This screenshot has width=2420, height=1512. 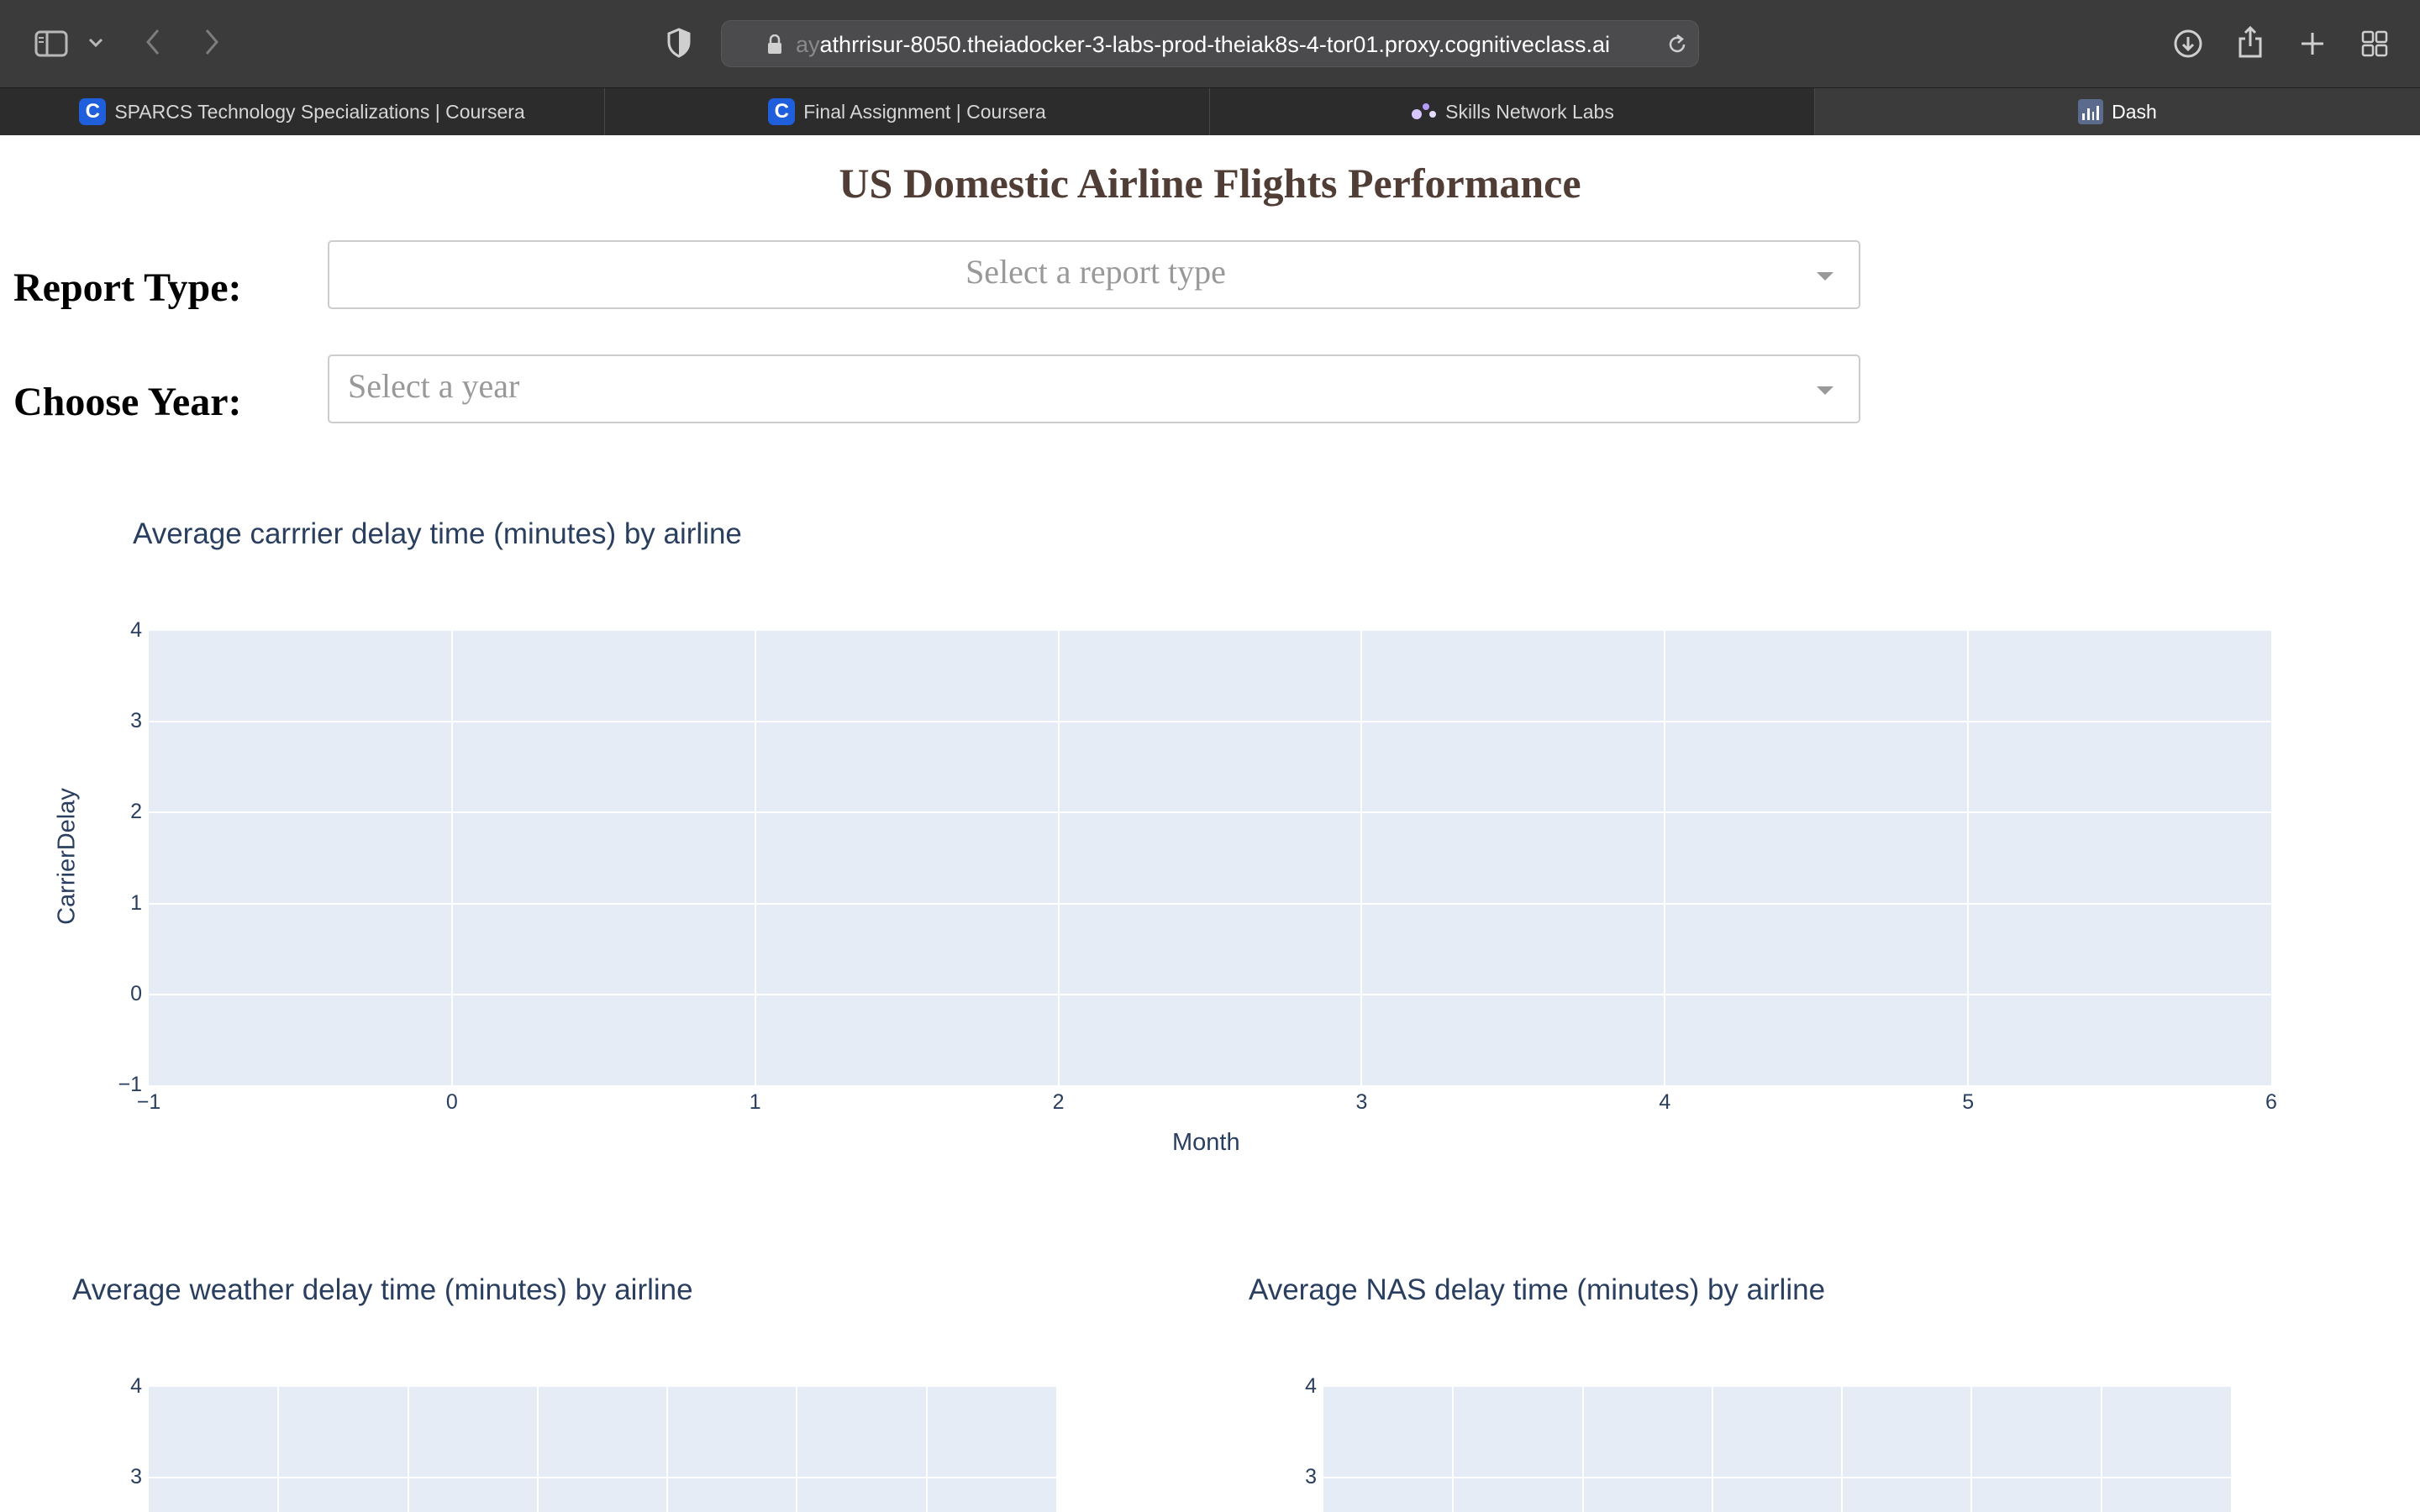 I want to click on page-title: US Domestic Airline Flights Performance, so click(x=1210, y=183).